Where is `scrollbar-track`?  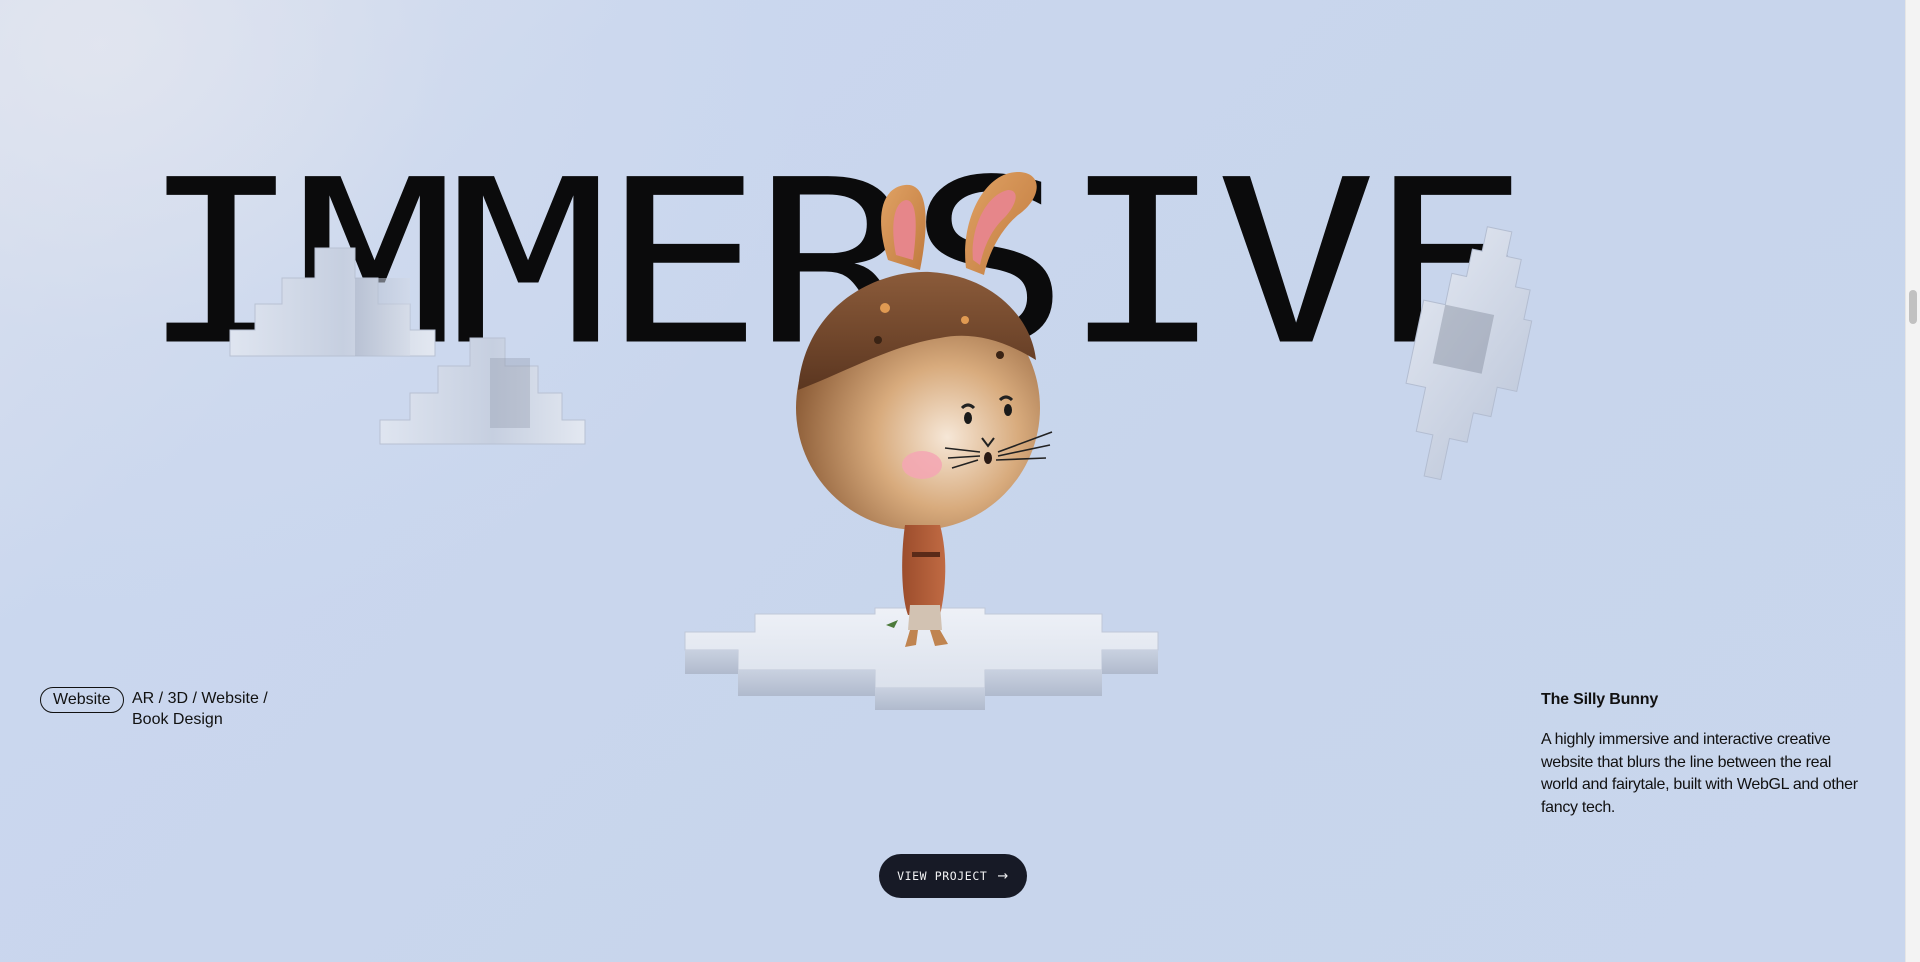
scrollbar-track is located at coordinates (1912, 481).